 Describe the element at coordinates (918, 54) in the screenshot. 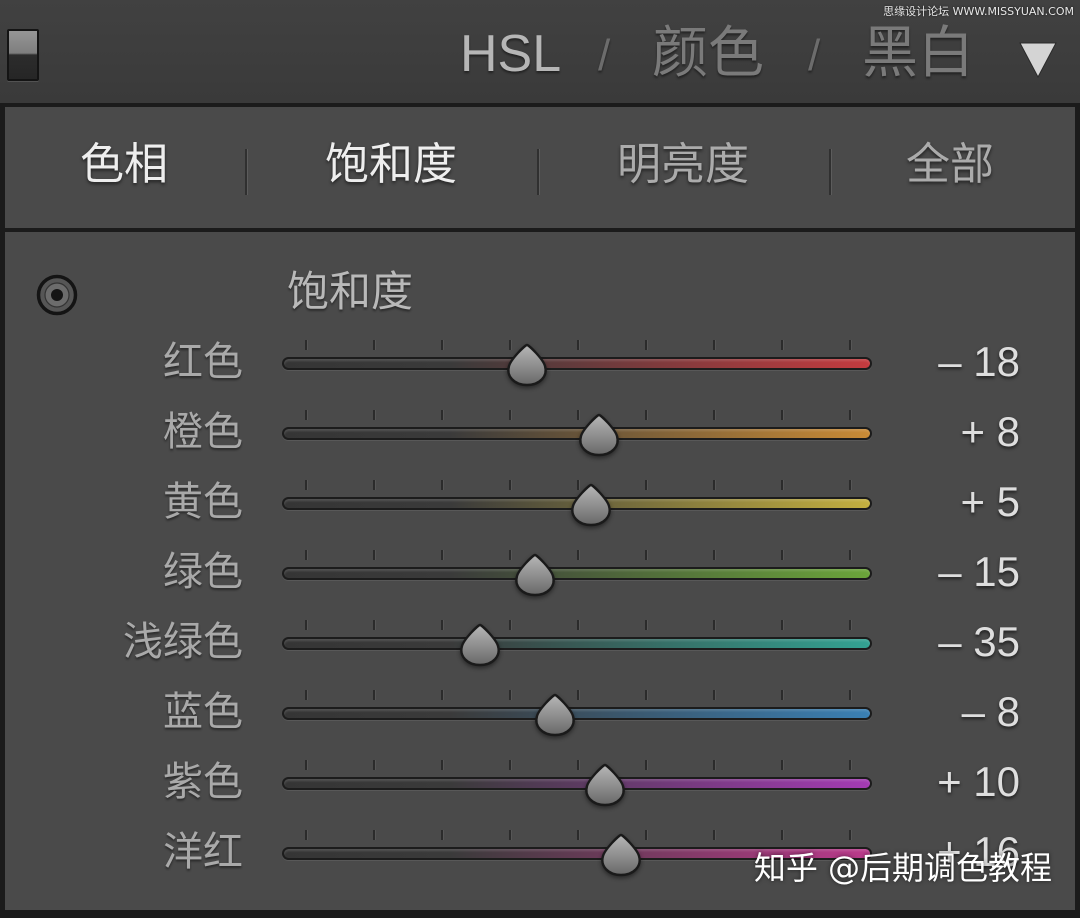

I see `header-tab-black-white: 黑白` at that location.